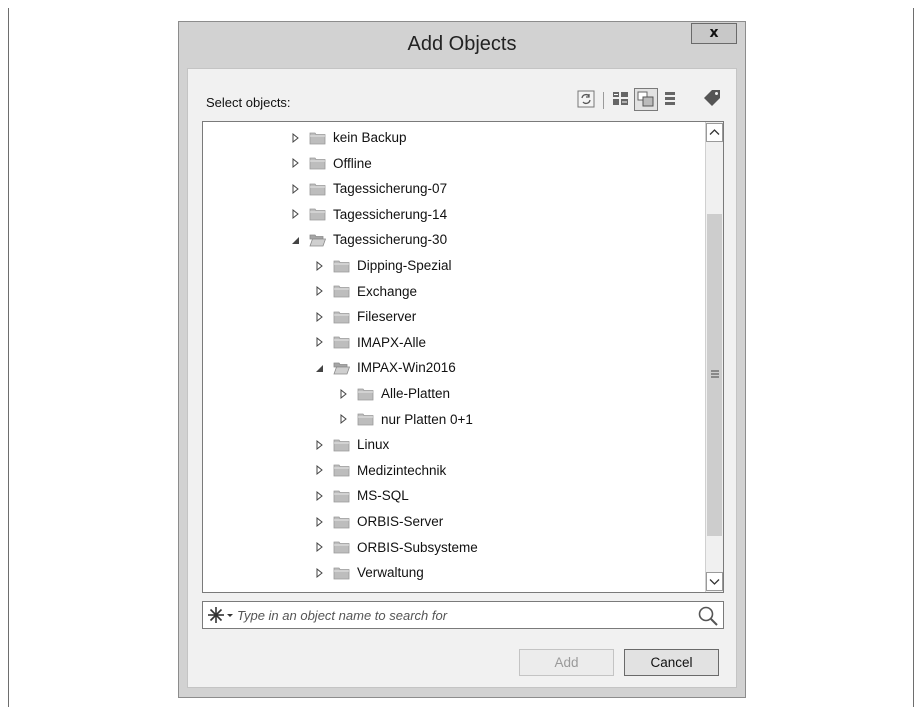 This screenshot has width=923, height=715. I want to click on tree-item: IMPAX-Win2016, so click(384, 367).